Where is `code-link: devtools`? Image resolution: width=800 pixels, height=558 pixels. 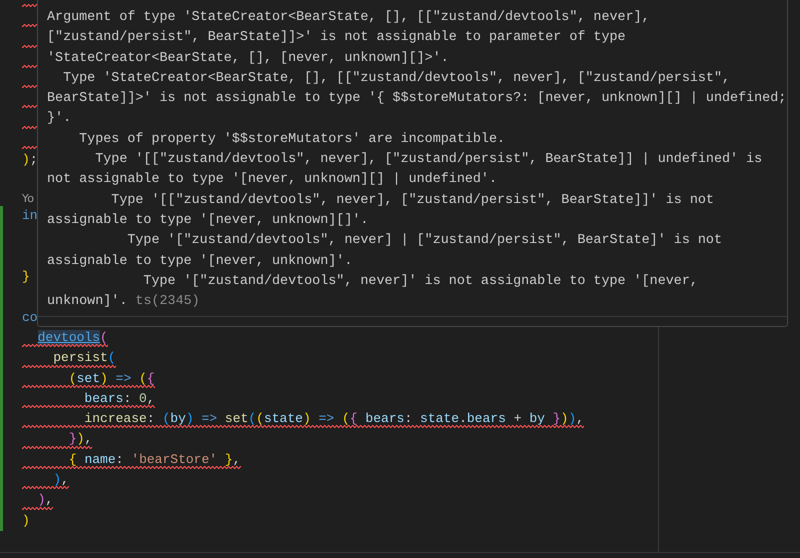 code-link: devtools is located at coordinates (69, 337).